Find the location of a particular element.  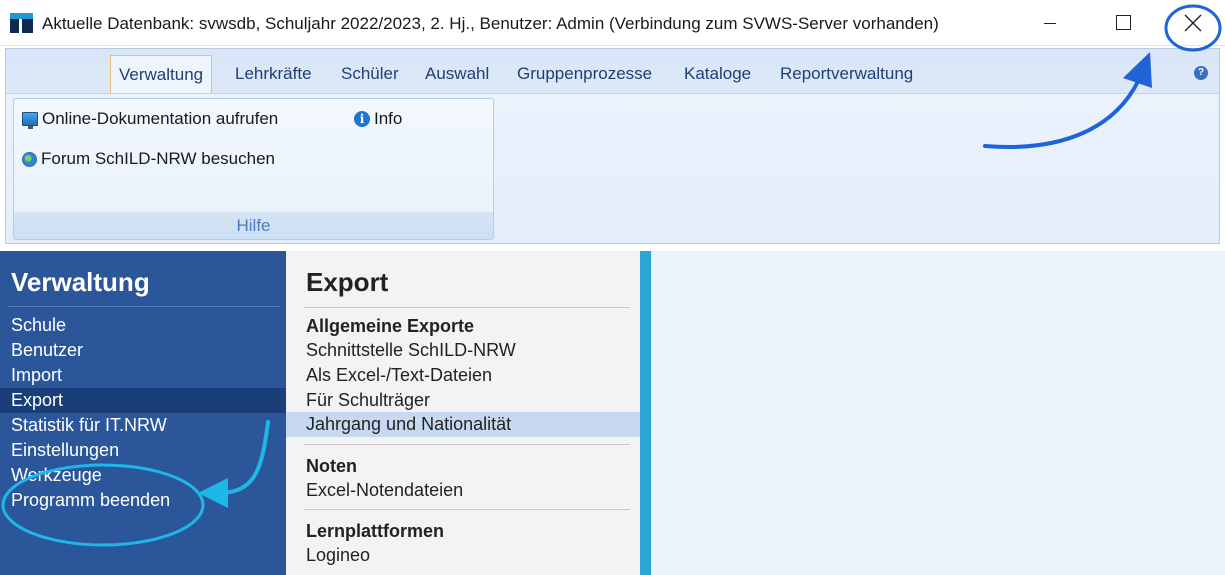

nav-heading: Verwaltung is located at coordinates (80, 282).